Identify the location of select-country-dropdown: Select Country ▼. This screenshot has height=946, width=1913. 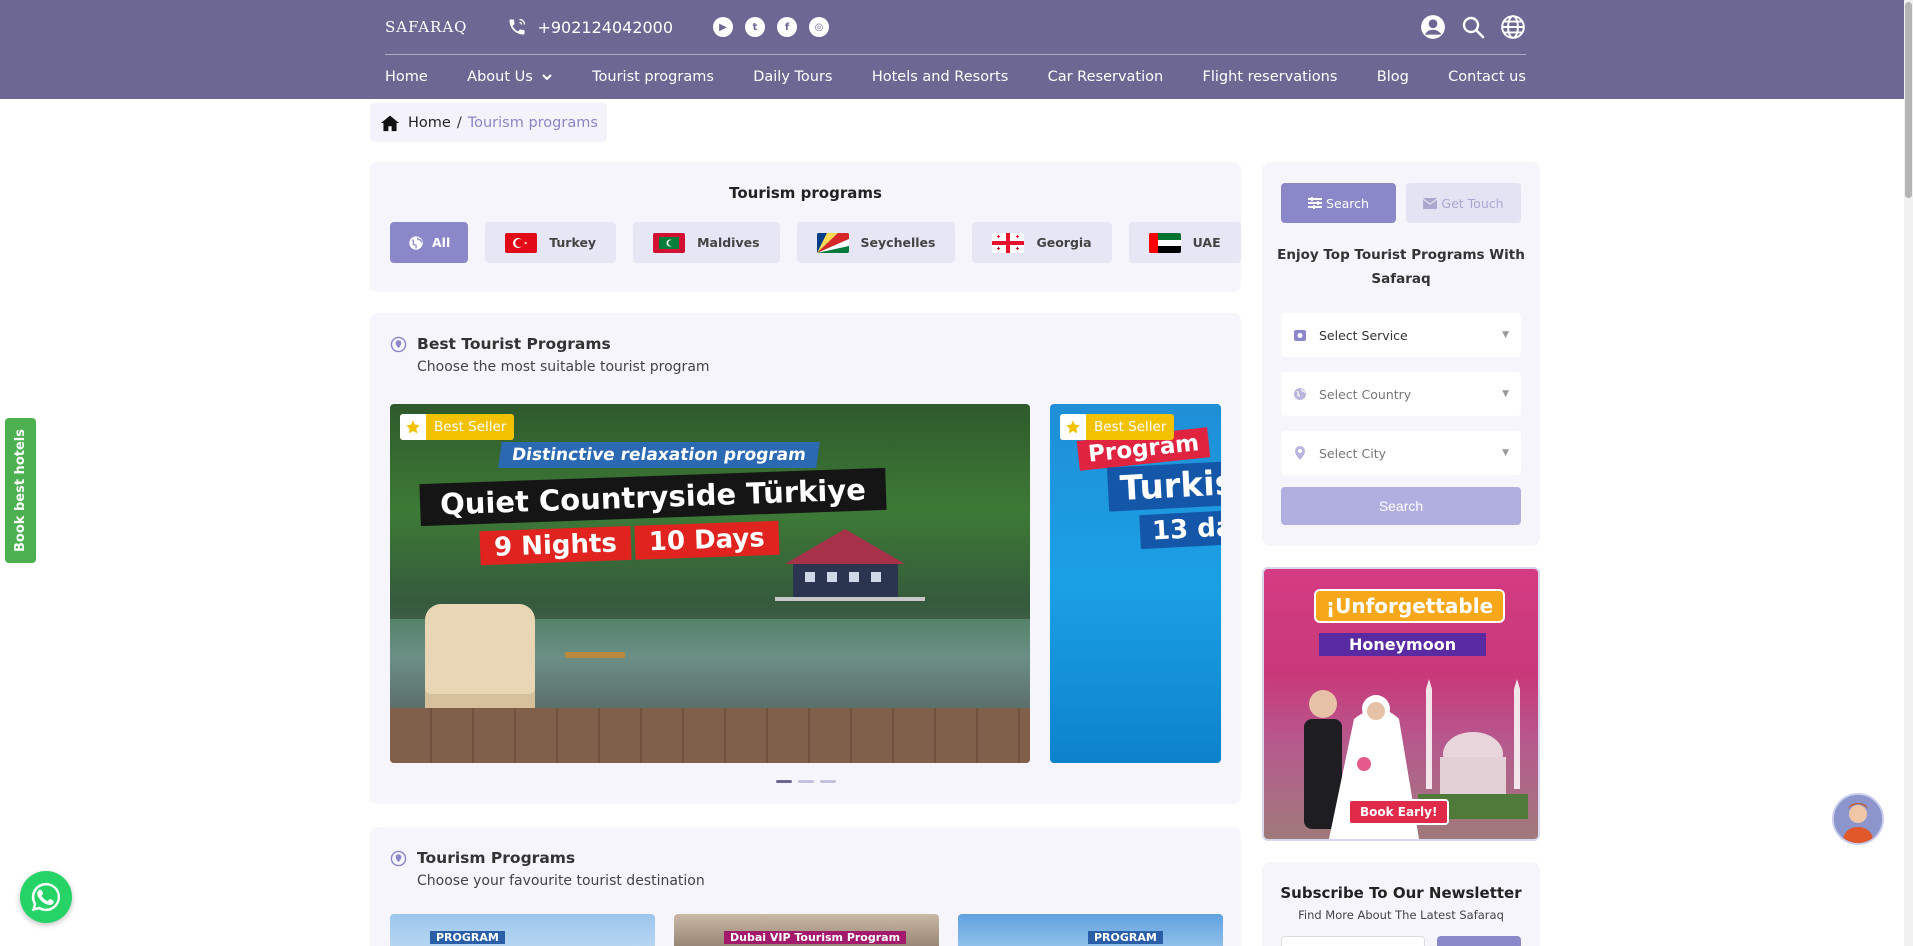
(1401, 394).